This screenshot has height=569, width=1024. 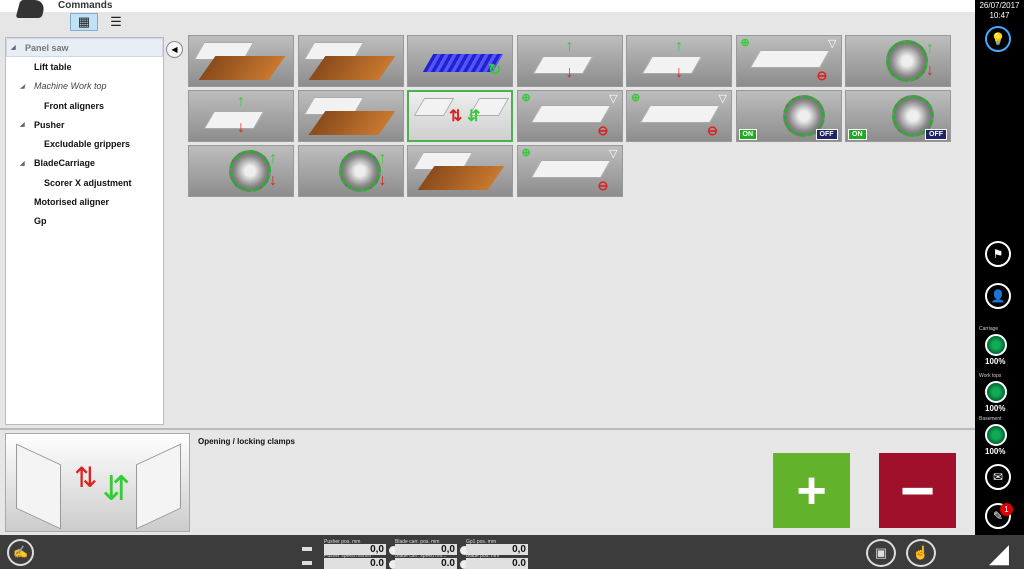 What do you see at coordinates (40, 221) in the screenshot?
I see `tree-item-label: Gp` at bounding box center [40, 221].